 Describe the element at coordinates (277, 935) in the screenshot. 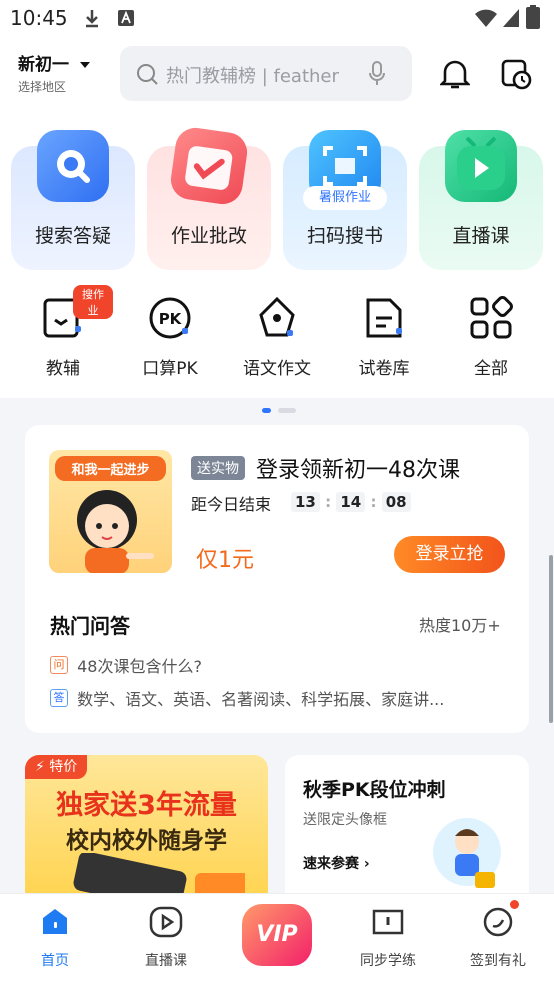

I see `vip-badge: VIP` at that location.